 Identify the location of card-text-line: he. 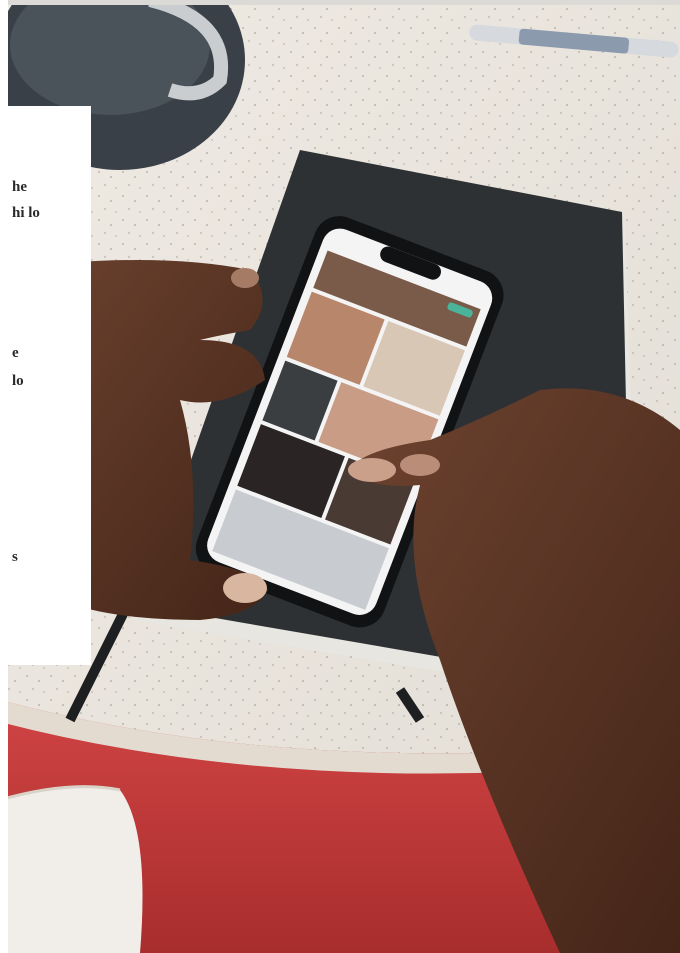
(19, 187).